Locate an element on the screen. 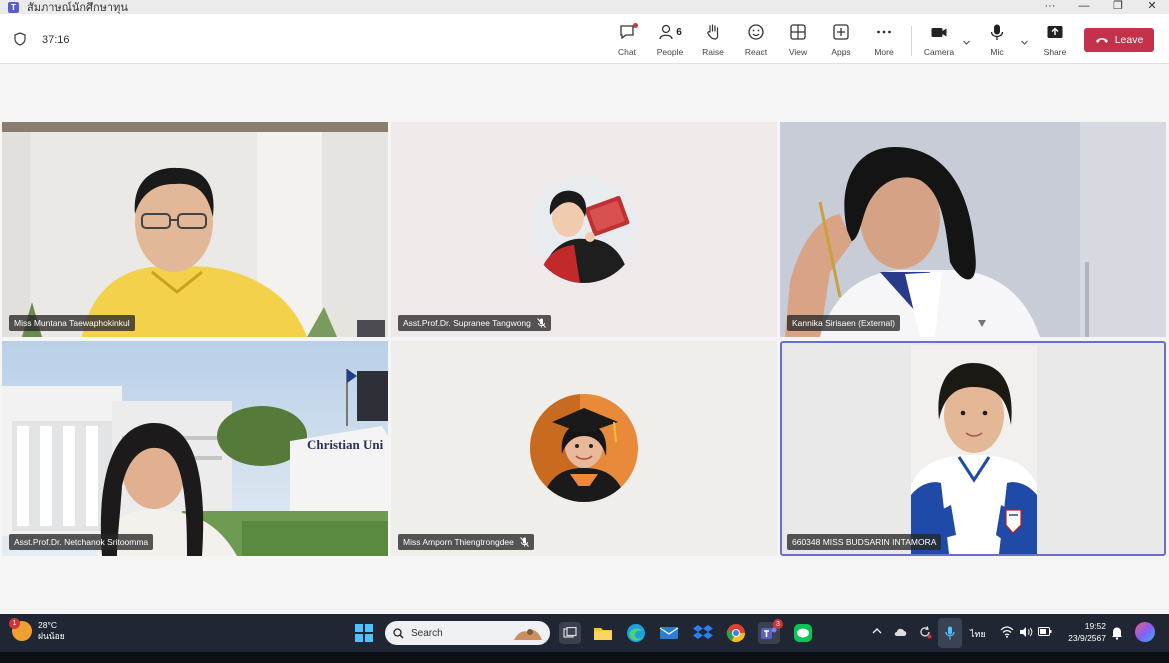 The height and width of the screenshot is (663, 1169). video-tile-1: Miss Muntana Taewaphokinkul is located at coordinates (195, 229).